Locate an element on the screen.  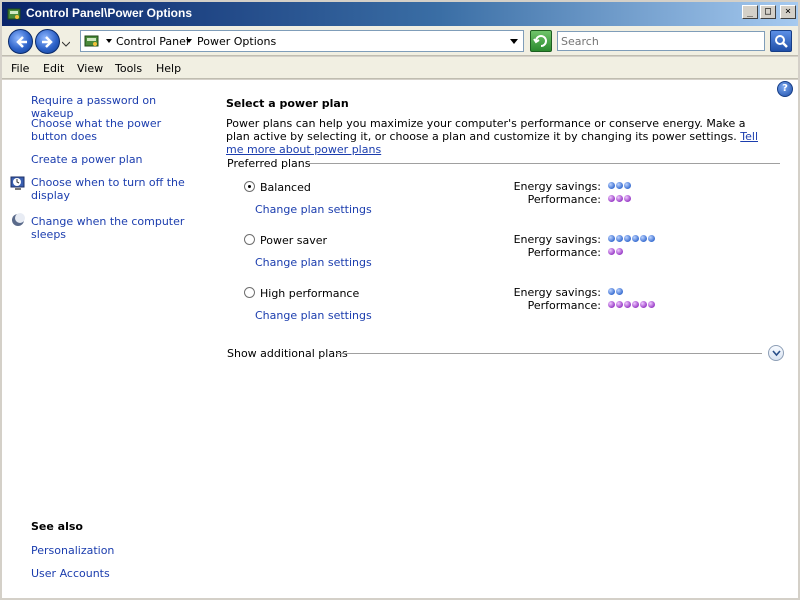
forward-arrow-icon is located at coordinates (47, 42).